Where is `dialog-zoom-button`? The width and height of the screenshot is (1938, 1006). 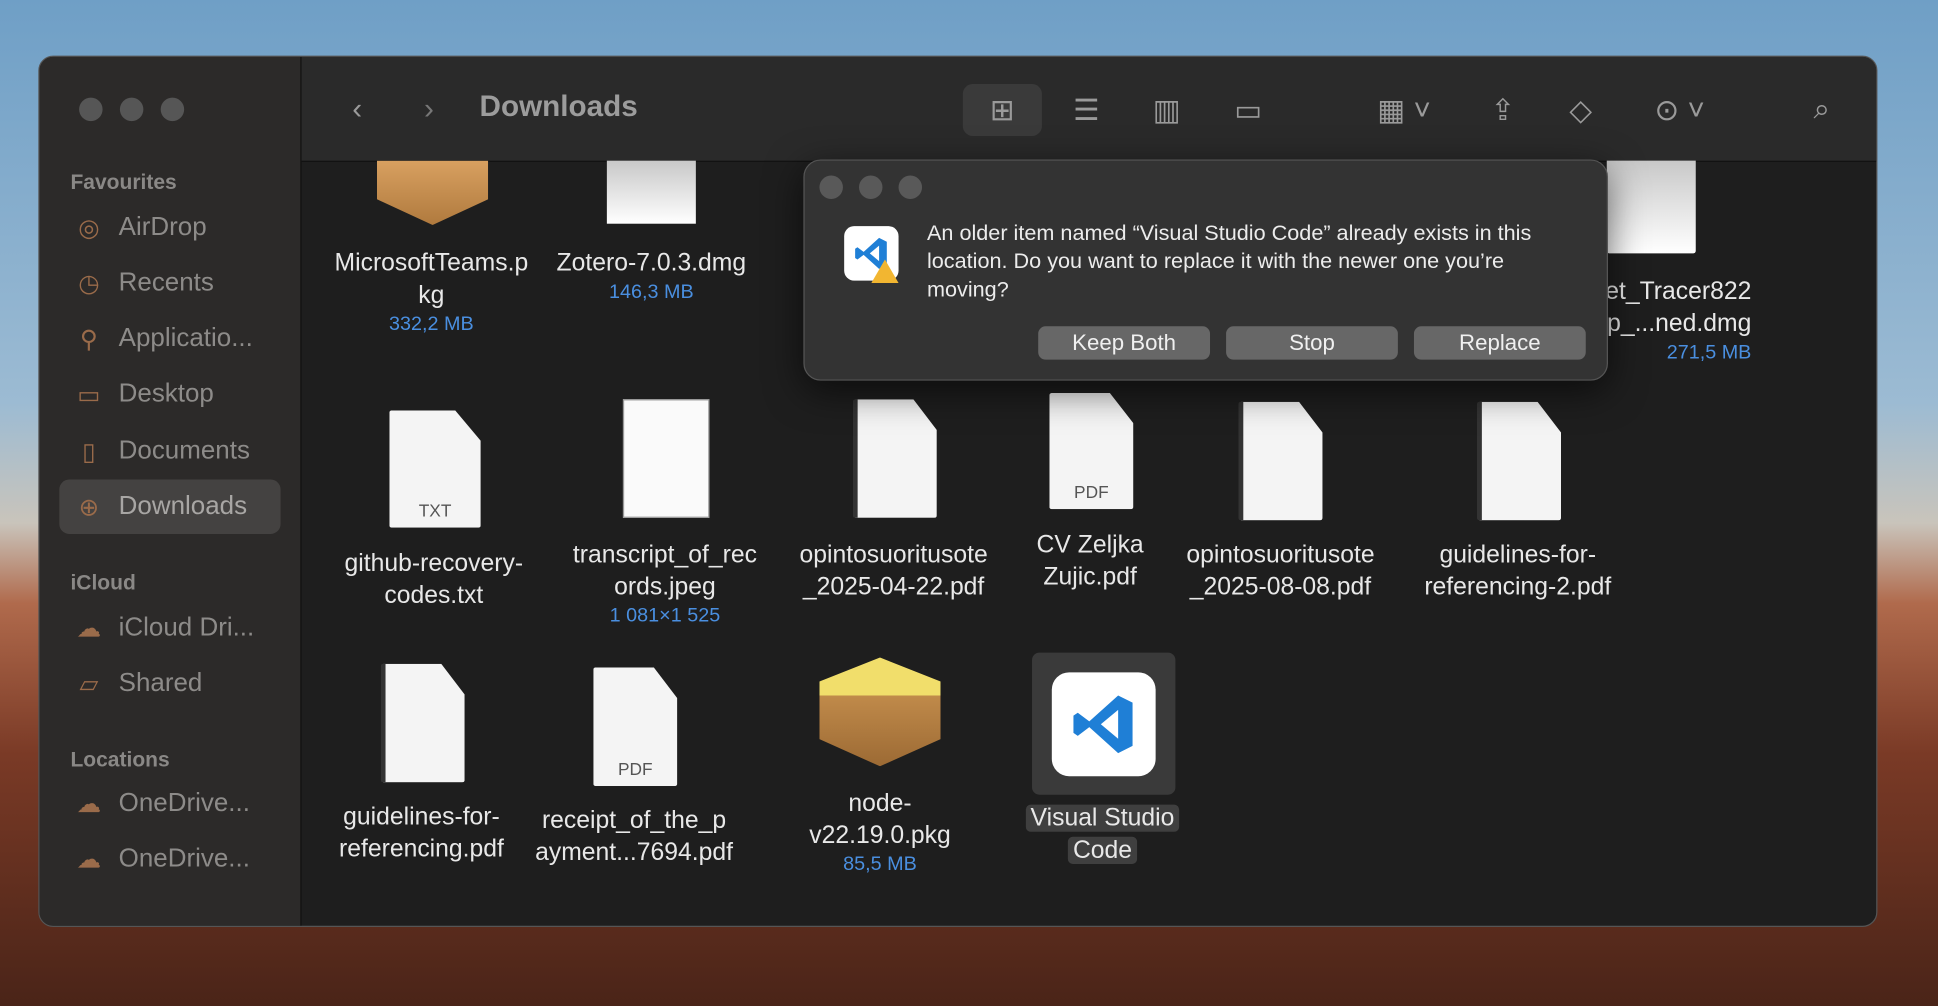 dialog-zoom-button is located at coordinates (910, 187).